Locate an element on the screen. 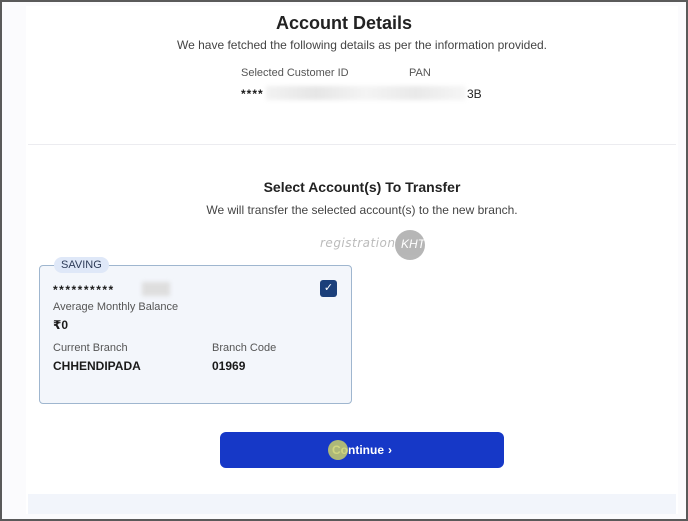  avg-balance-value: ₹0 is located at coordinates (61, 325).